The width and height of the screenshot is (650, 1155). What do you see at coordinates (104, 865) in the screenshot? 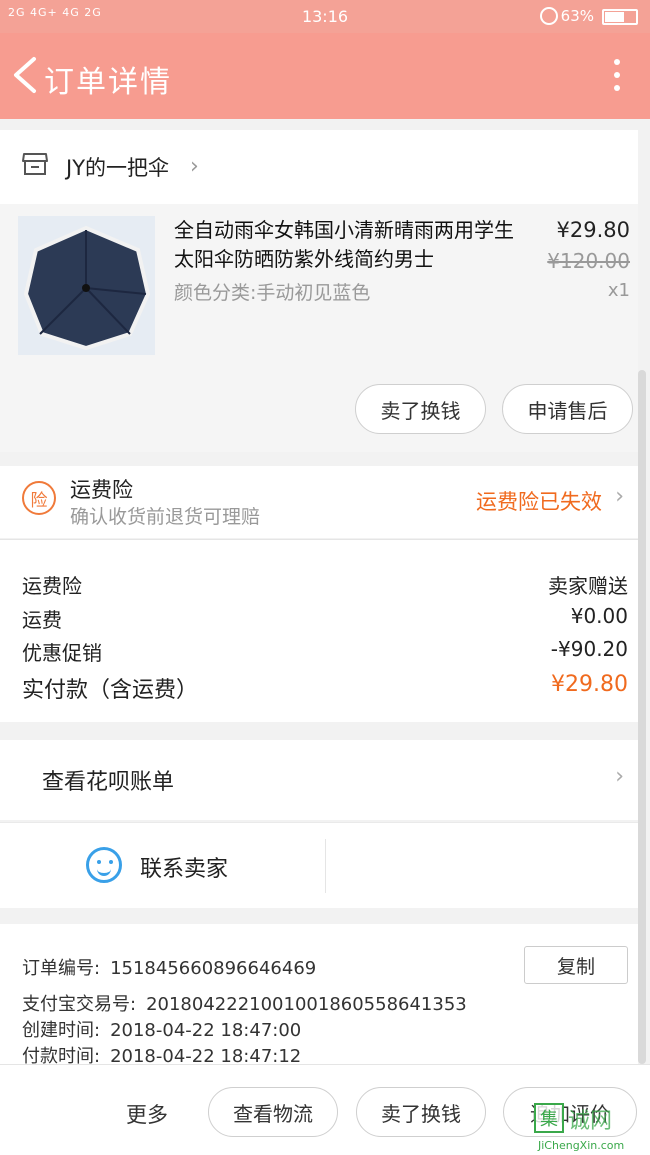
I see `chat-smile-icon` at bounding box center [104, 865].